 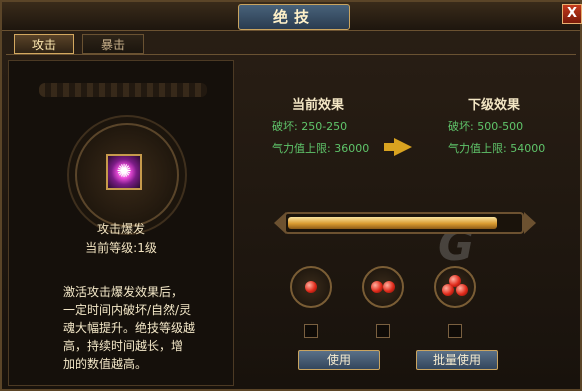 I want to click on description-line: 激活攻击爆发效果后，, so click(x=123, y=292).